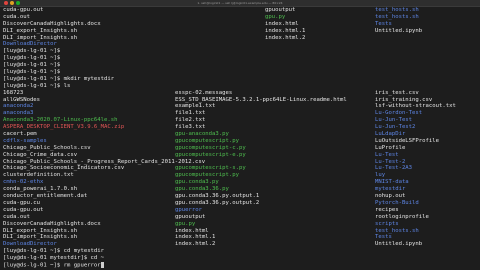 Image resolution: width=480 pixels, height=270 pixels. Describe the element at coordinates (202, 189) in the screenshot. I see `file-entry: gpu.conda3.36.py` at that location.